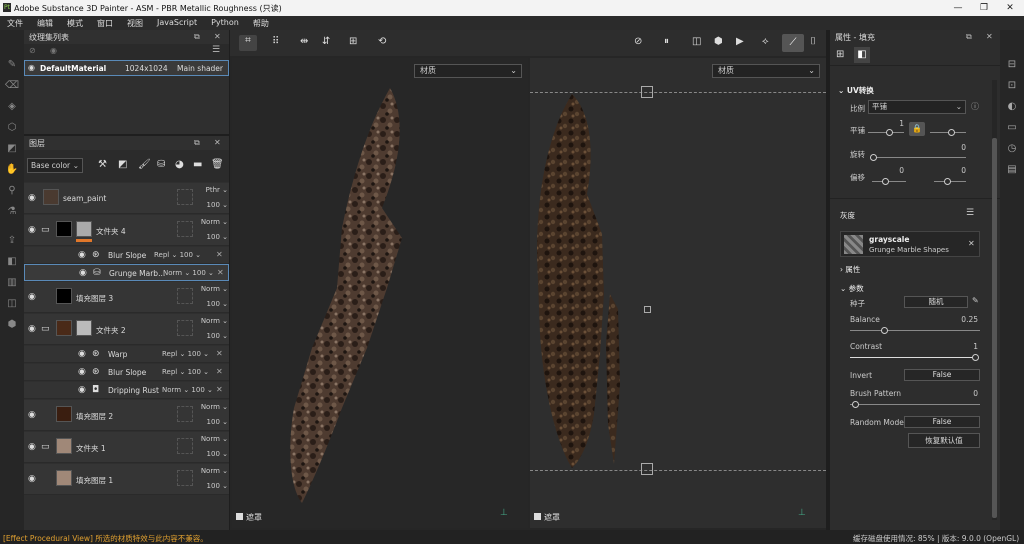  Describe the element at coordinates (12, 85) in the screenshot. I see `eraser-icon: ⌫` at that location.